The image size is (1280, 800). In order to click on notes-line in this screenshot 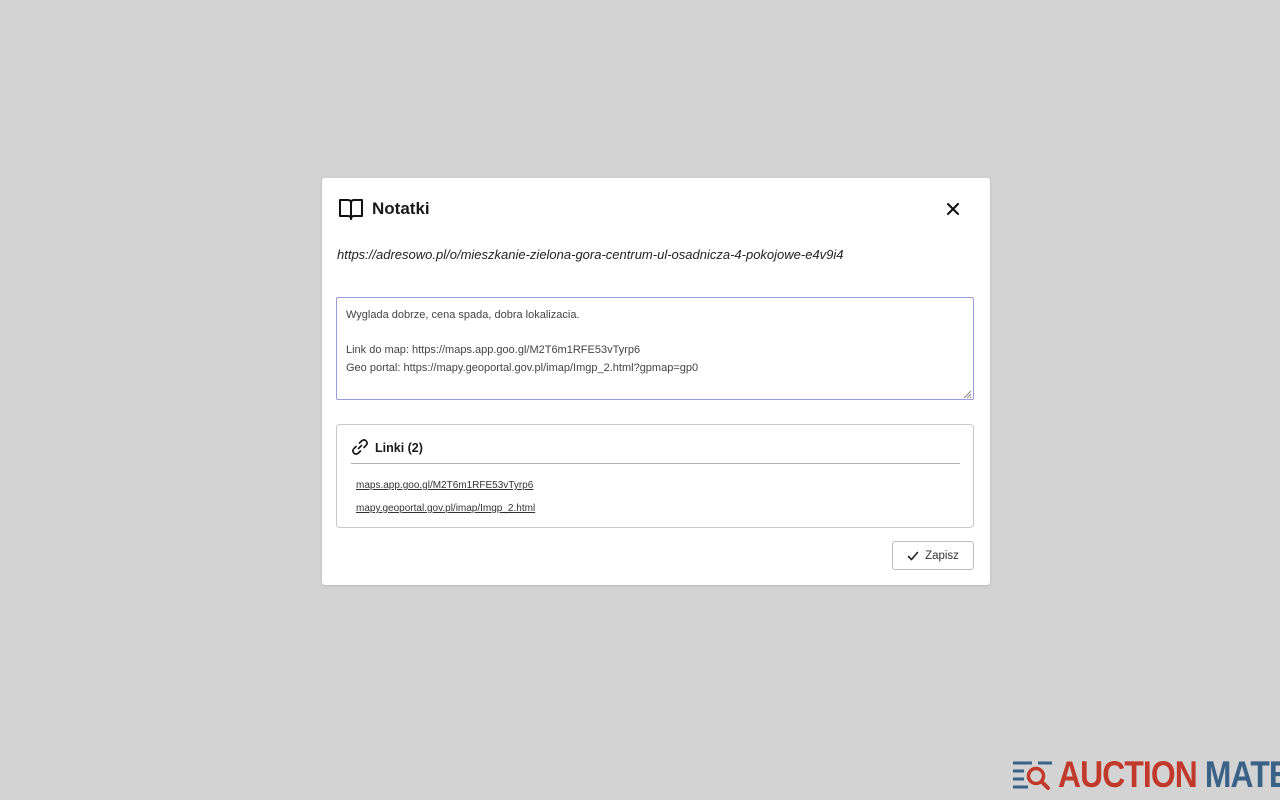, I will do `click(655, 334)`.